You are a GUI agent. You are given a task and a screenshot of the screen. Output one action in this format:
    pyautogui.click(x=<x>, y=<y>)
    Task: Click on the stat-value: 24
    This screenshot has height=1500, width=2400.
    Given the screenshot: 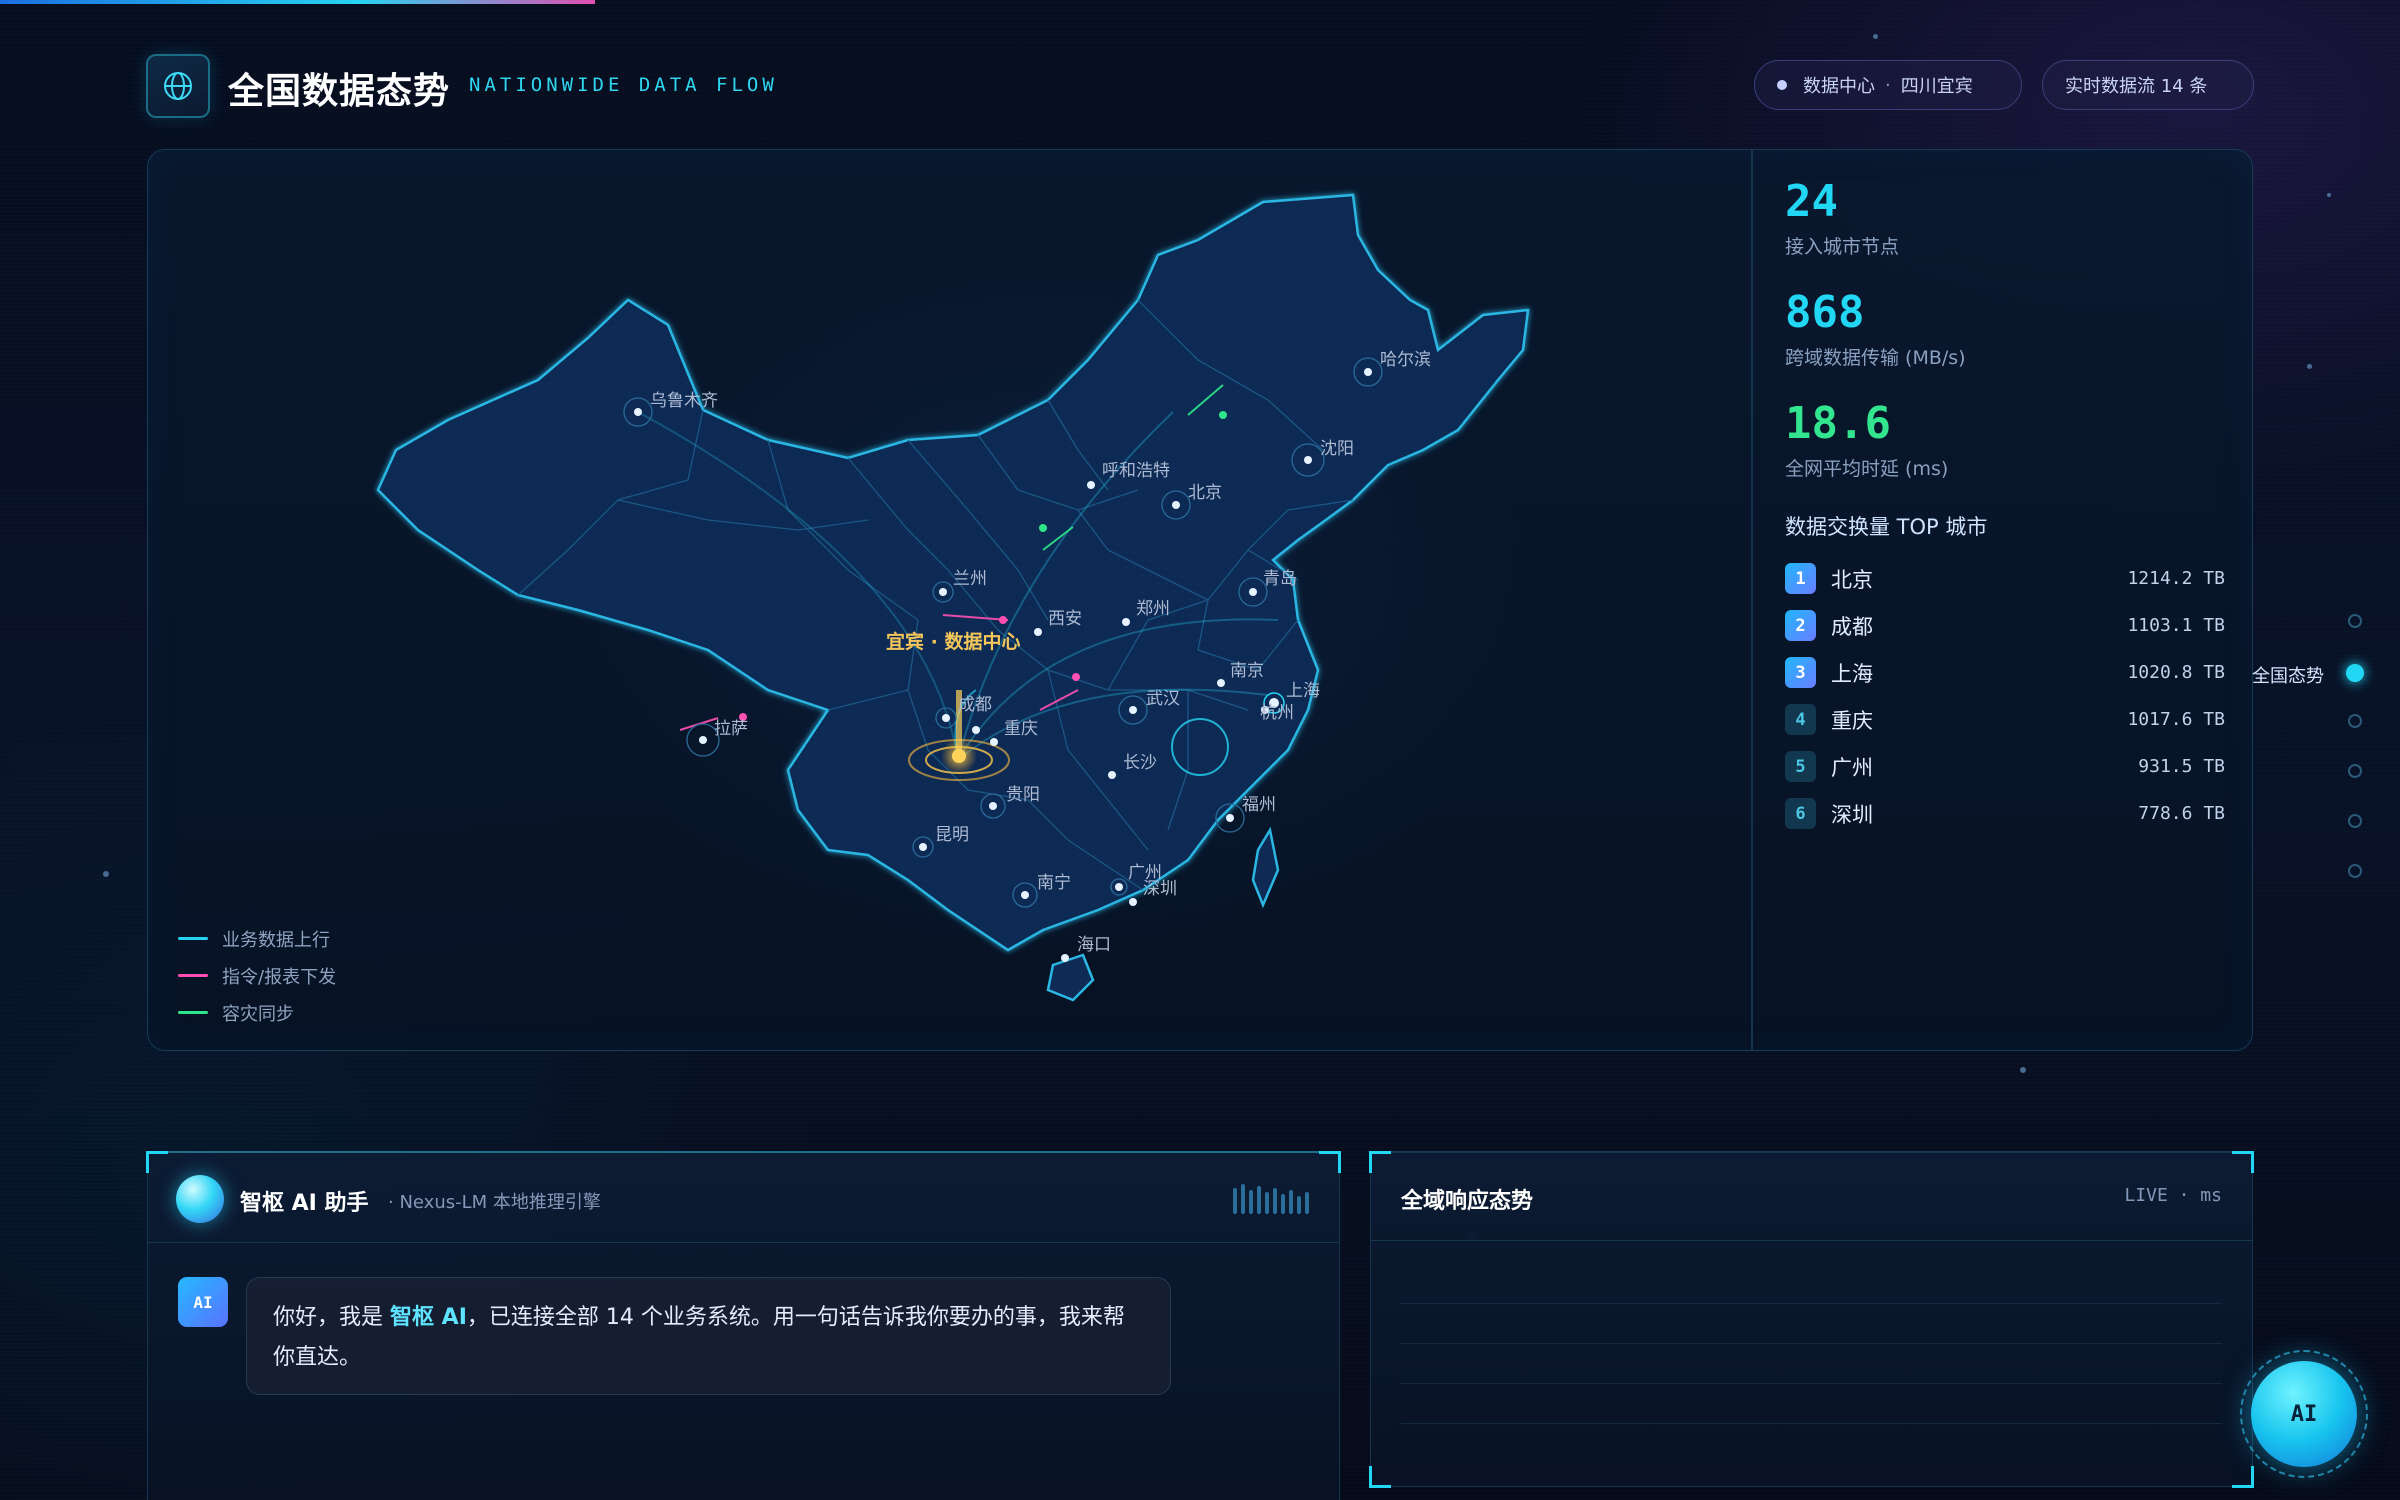 What is the action you would take?
    pyautogui.click(x=1811, y=201)
    